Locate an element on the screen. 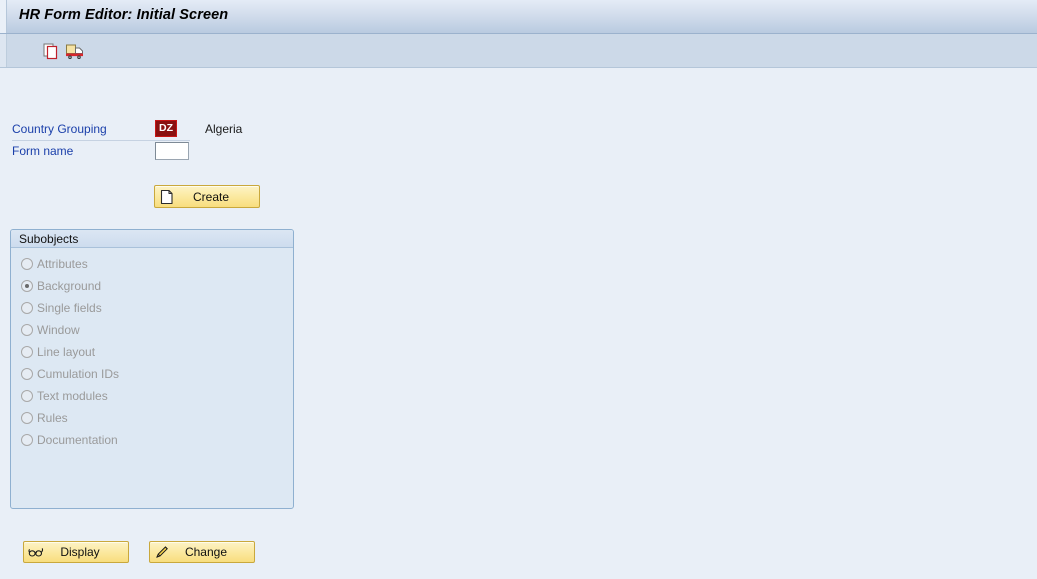 Image resolution: width=1037 pixels, height=579 pixels. subobjects-radio-documentation: Documentation is located at coordinates (69, 440).